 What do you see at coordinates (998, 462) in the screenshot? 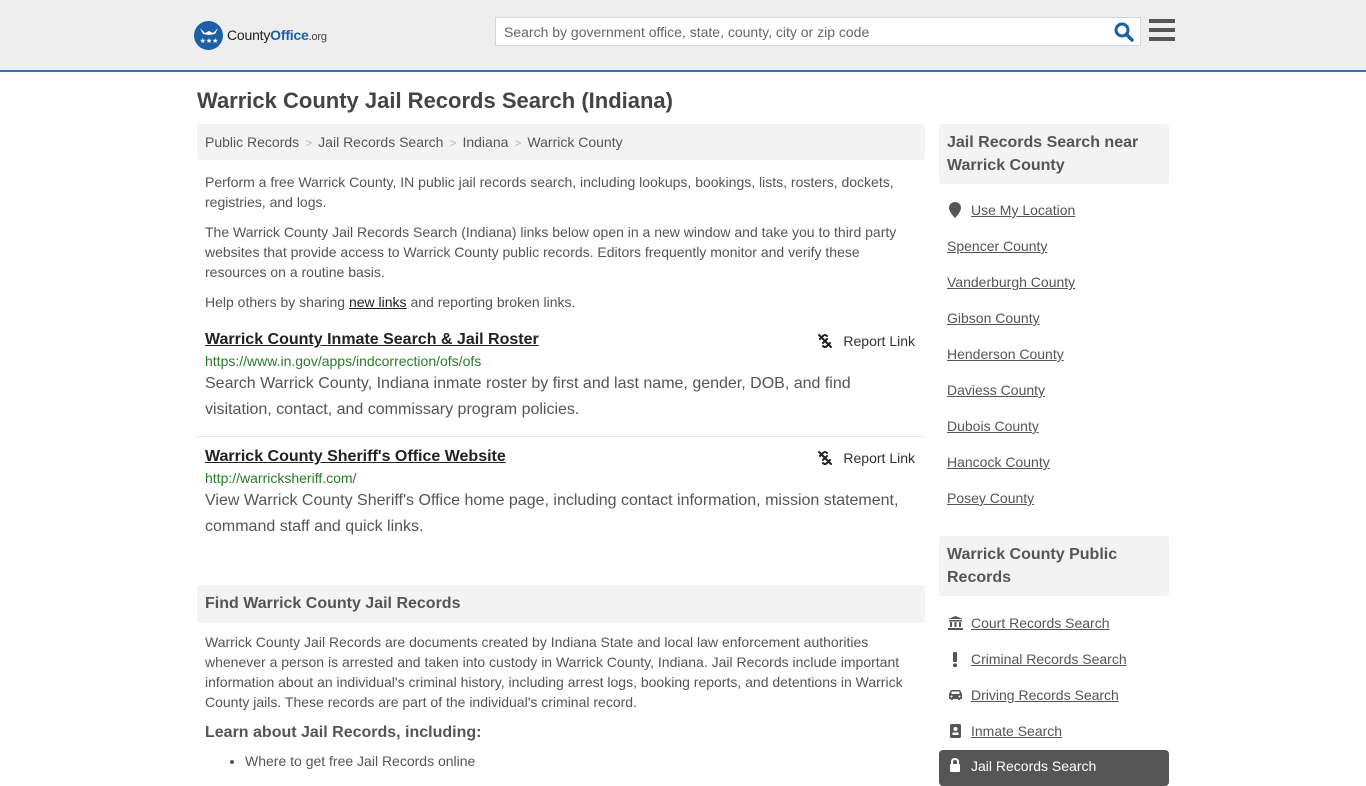
I see `nearby-county-link: Hancock County` at bounding box center [998, 462].